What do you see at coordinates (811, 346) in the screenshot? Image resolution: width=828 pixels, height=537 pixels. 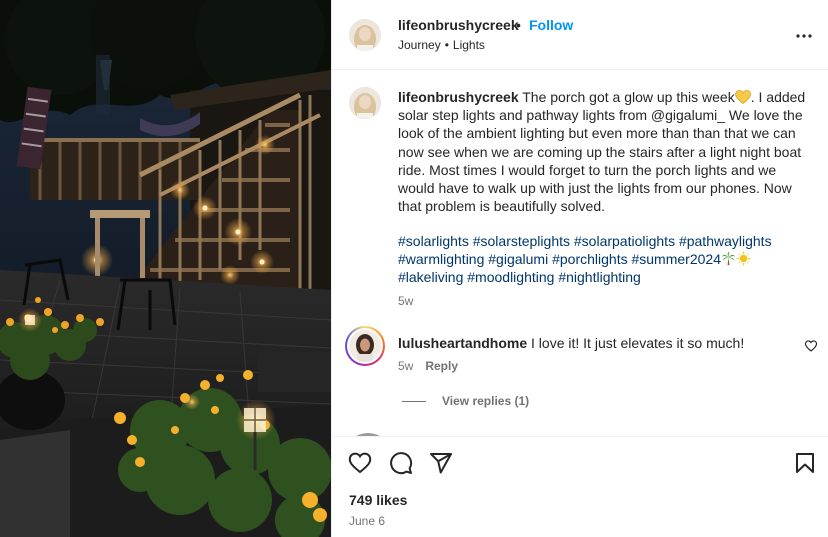 I see `comment-like-heart-icon` at bounding box center [811, 346].